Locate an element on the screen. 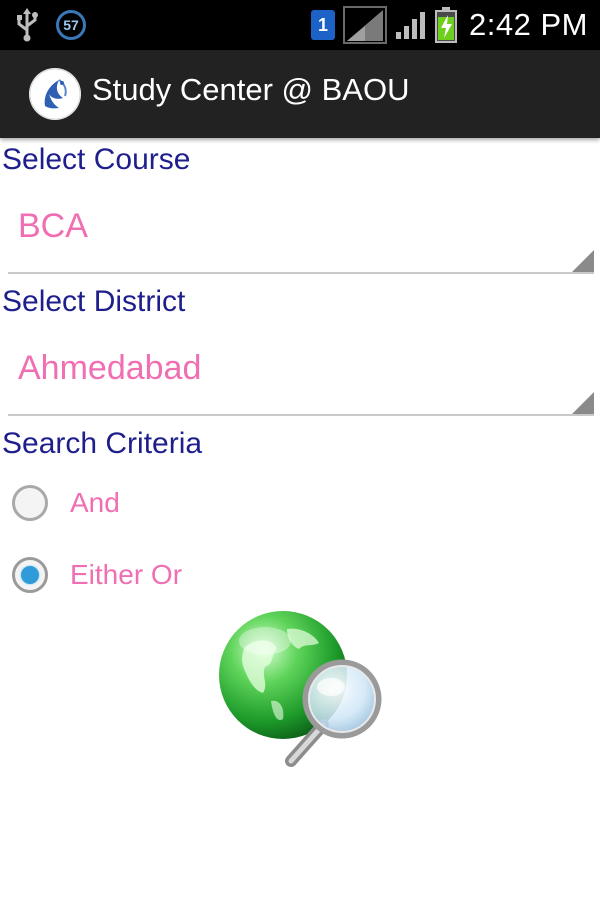 This screenshot has width=600, height=900. status-bar: 57 1 2:42 PM is located at coordinates (300, 25).